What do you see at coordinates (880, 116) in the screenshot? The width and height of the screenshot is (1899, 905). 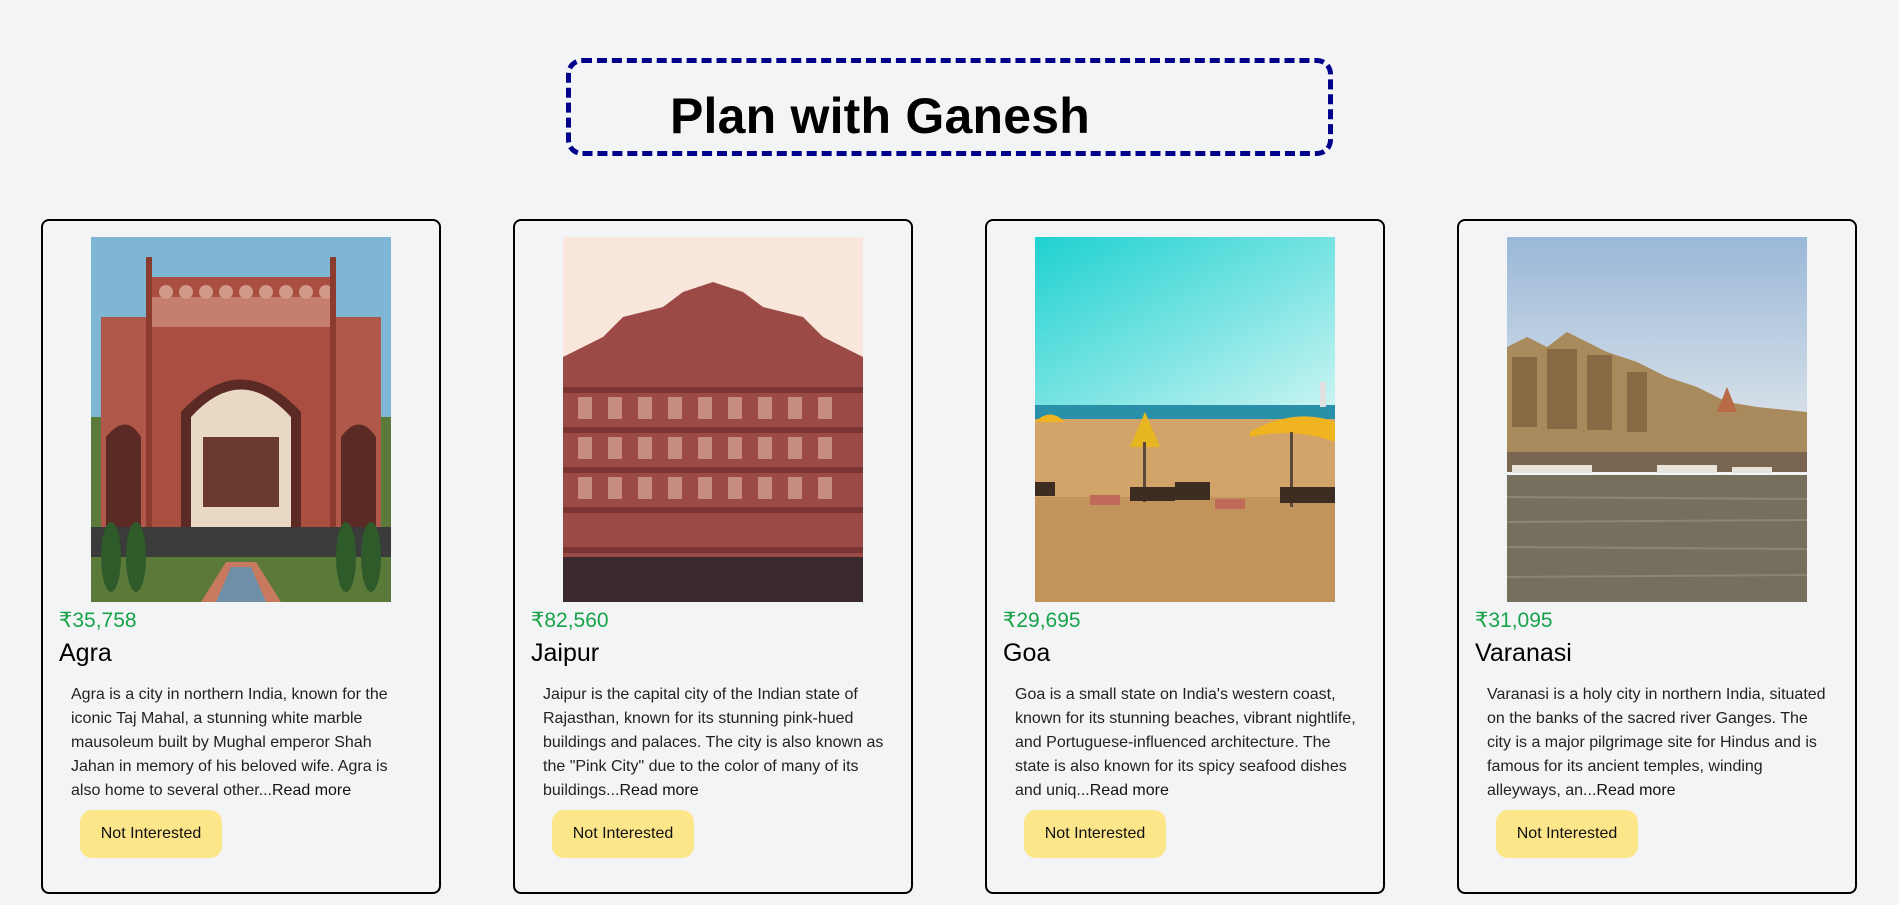 I see `page-title: Plan with Ganesh` at bounding box center [880, 116].